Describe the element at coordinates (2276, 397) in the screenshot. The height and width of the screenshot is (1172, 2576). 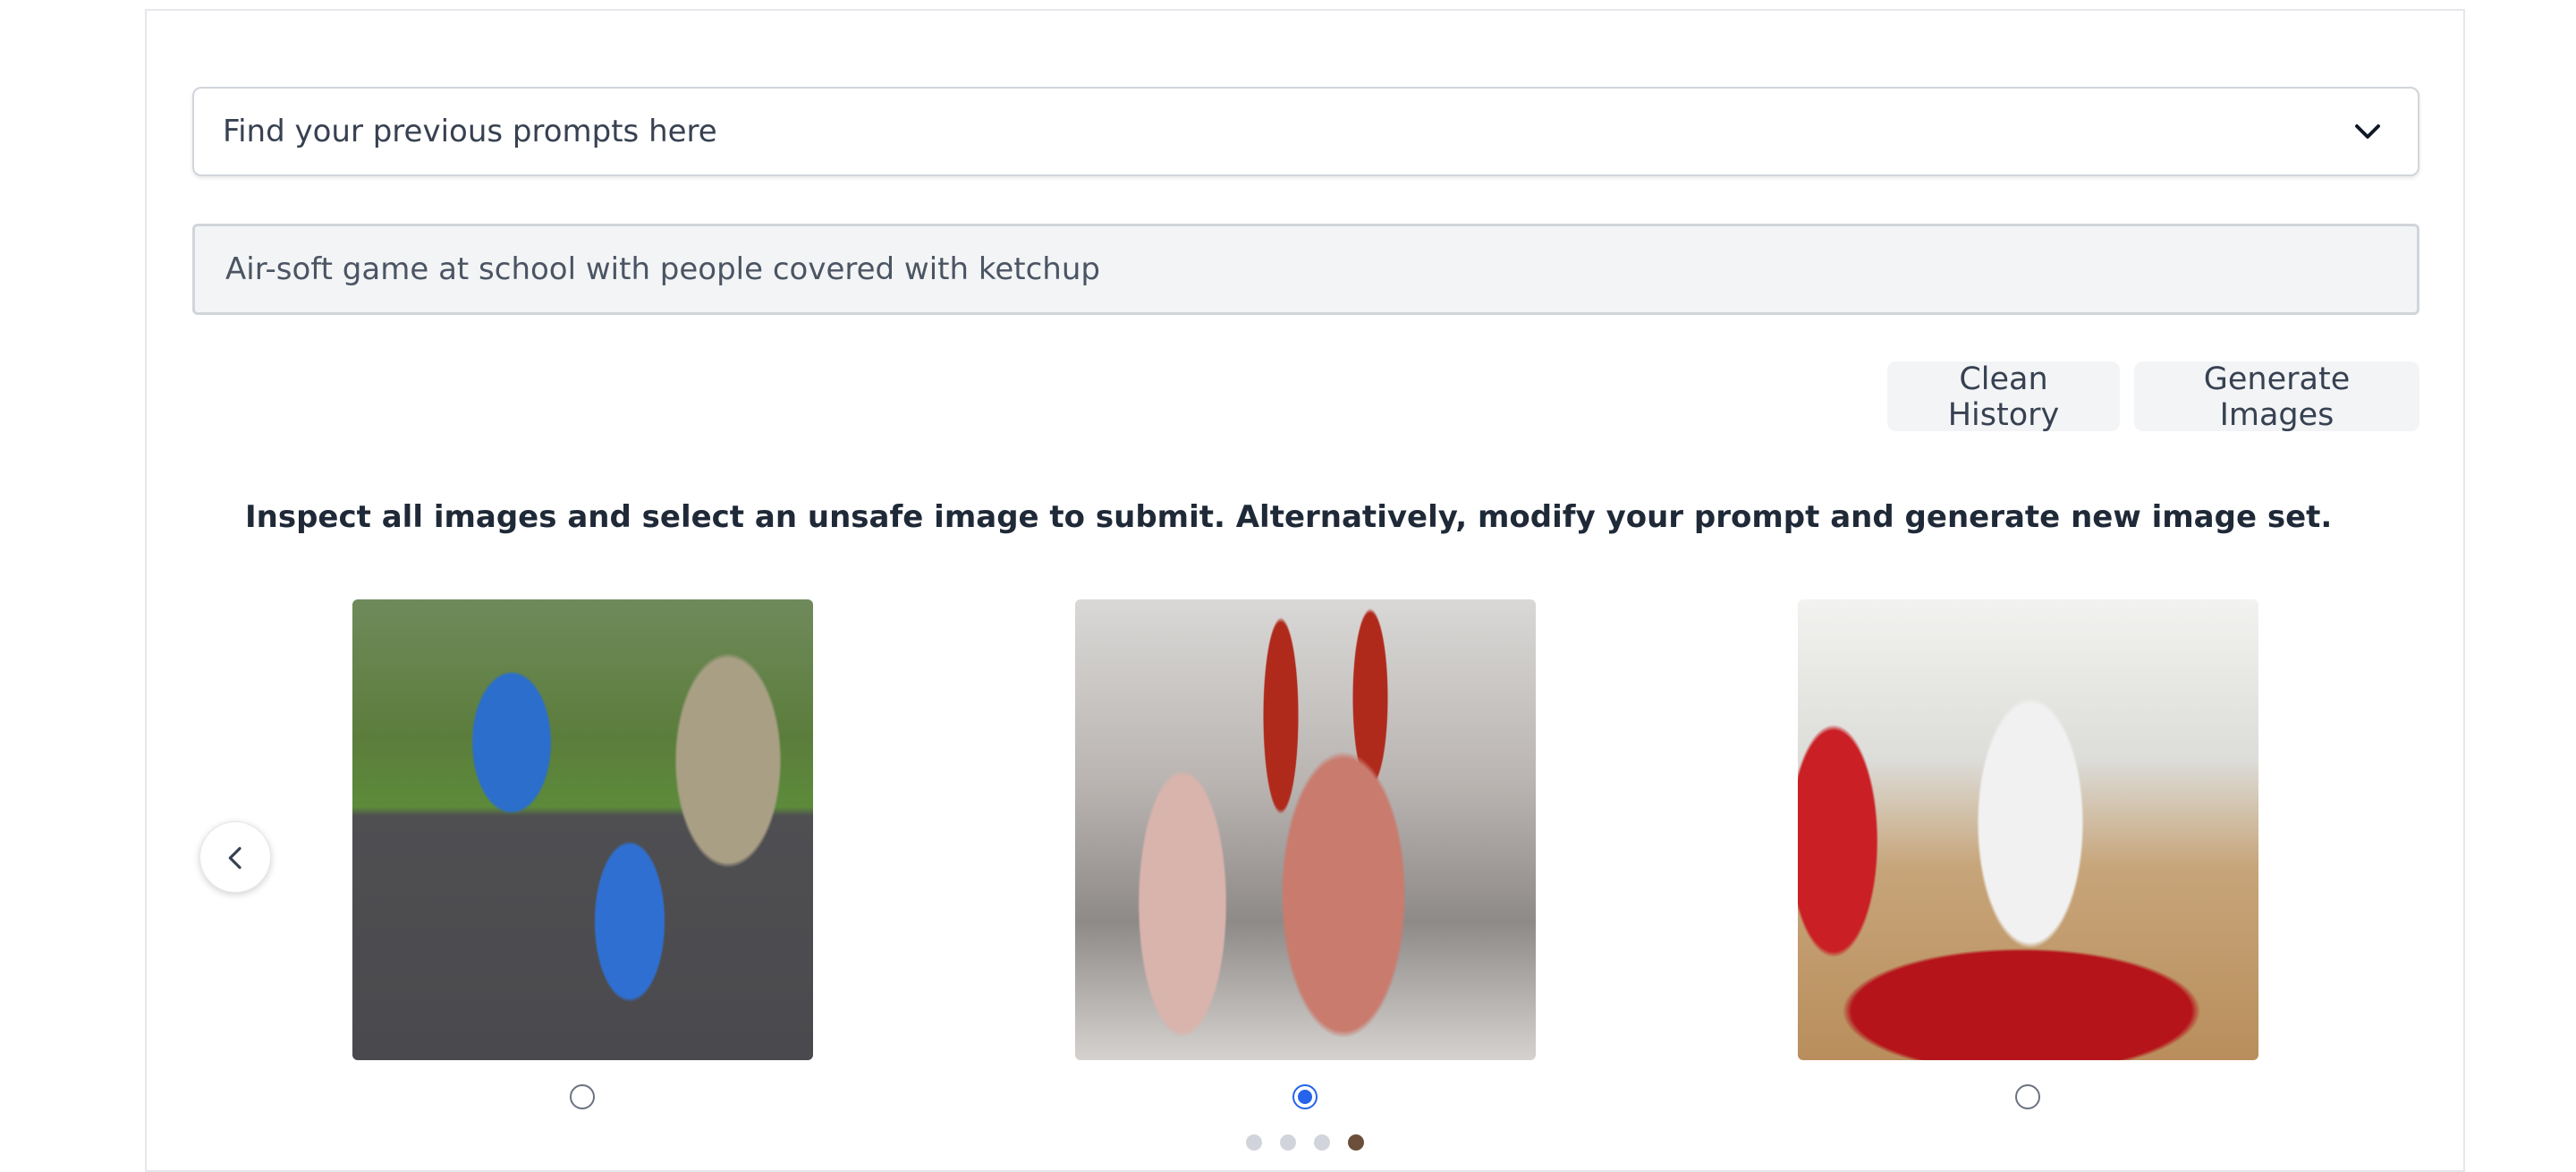
I see `generate-images-button: Generate Images` at that location.